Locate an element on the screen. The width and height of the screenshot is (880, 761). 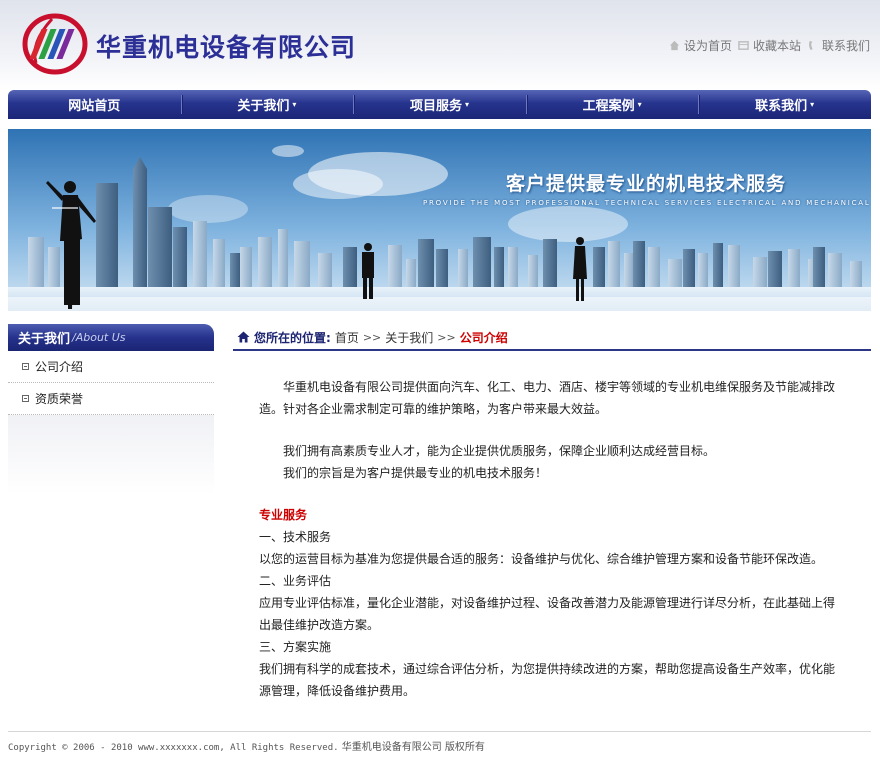
footer-divider is located at coordinates (439, 731).